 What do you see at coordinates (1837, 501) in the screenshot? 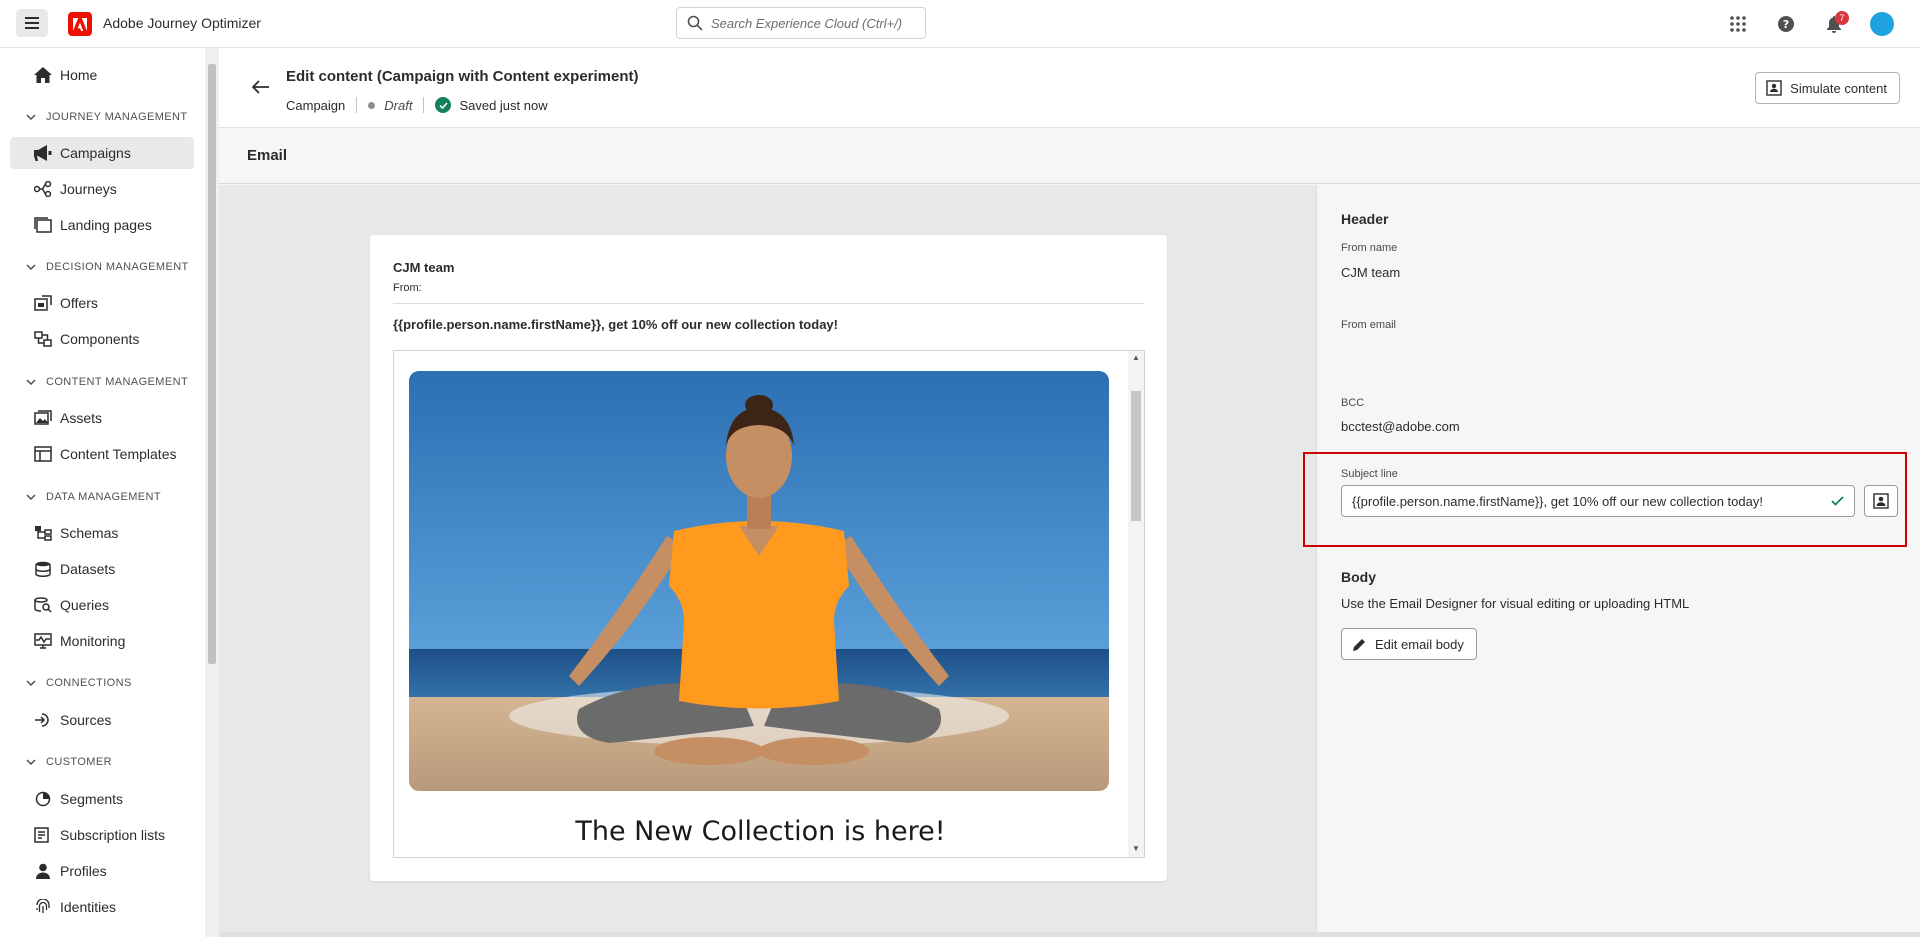
I see `checkmark-icon` at bounding box center [1837, 501].